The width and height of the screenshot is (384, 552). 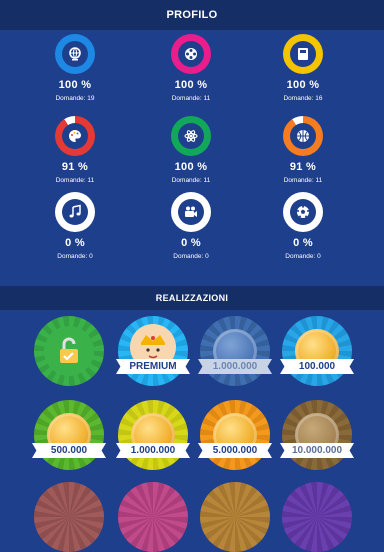 What do you see at coordinates (317, 435) in the screenshot?
I see `achievement-10000000: 10.000.000` at bounding box center [317, 435].